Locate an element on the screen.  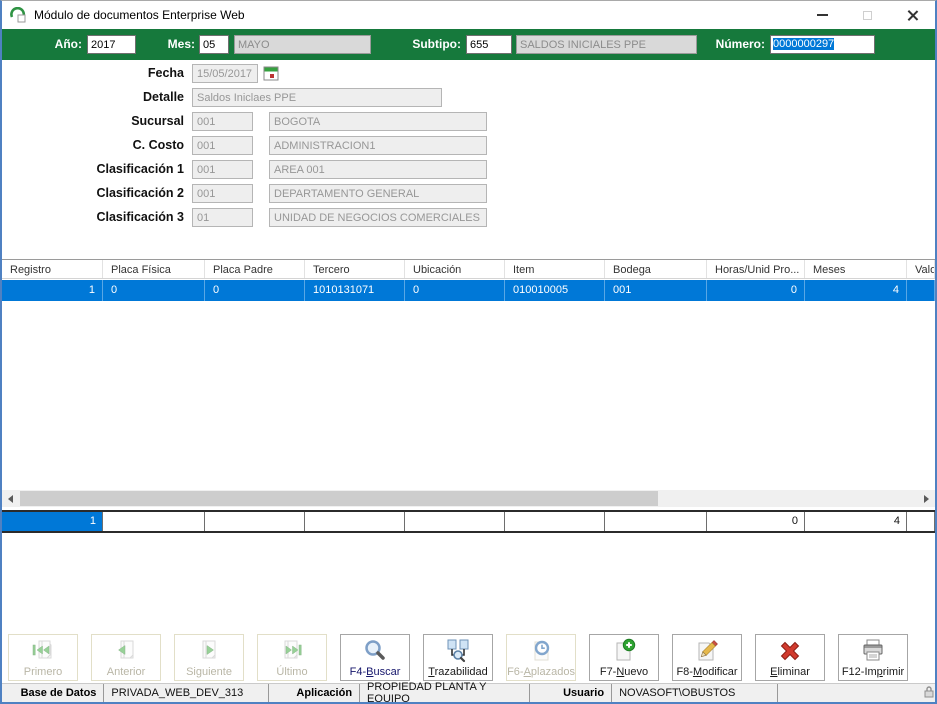
document-header-bar: Año: Mes: Subtipo: Número: 0000000297 is located at coordinates (468, 44).